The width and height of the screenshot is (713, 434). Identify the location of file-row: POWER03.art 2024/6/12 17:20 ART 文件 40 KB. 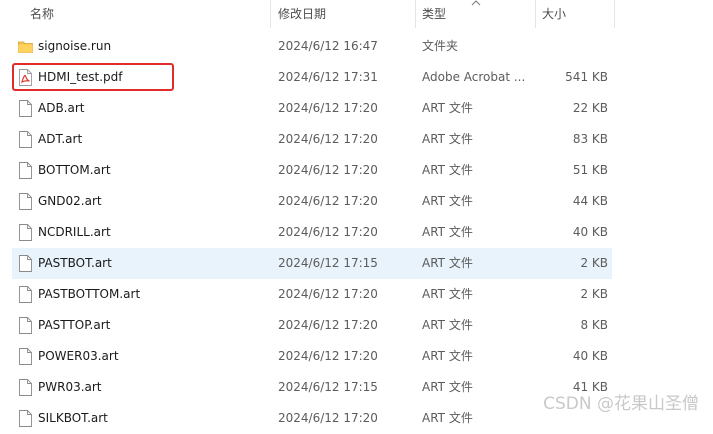
(312, 356).